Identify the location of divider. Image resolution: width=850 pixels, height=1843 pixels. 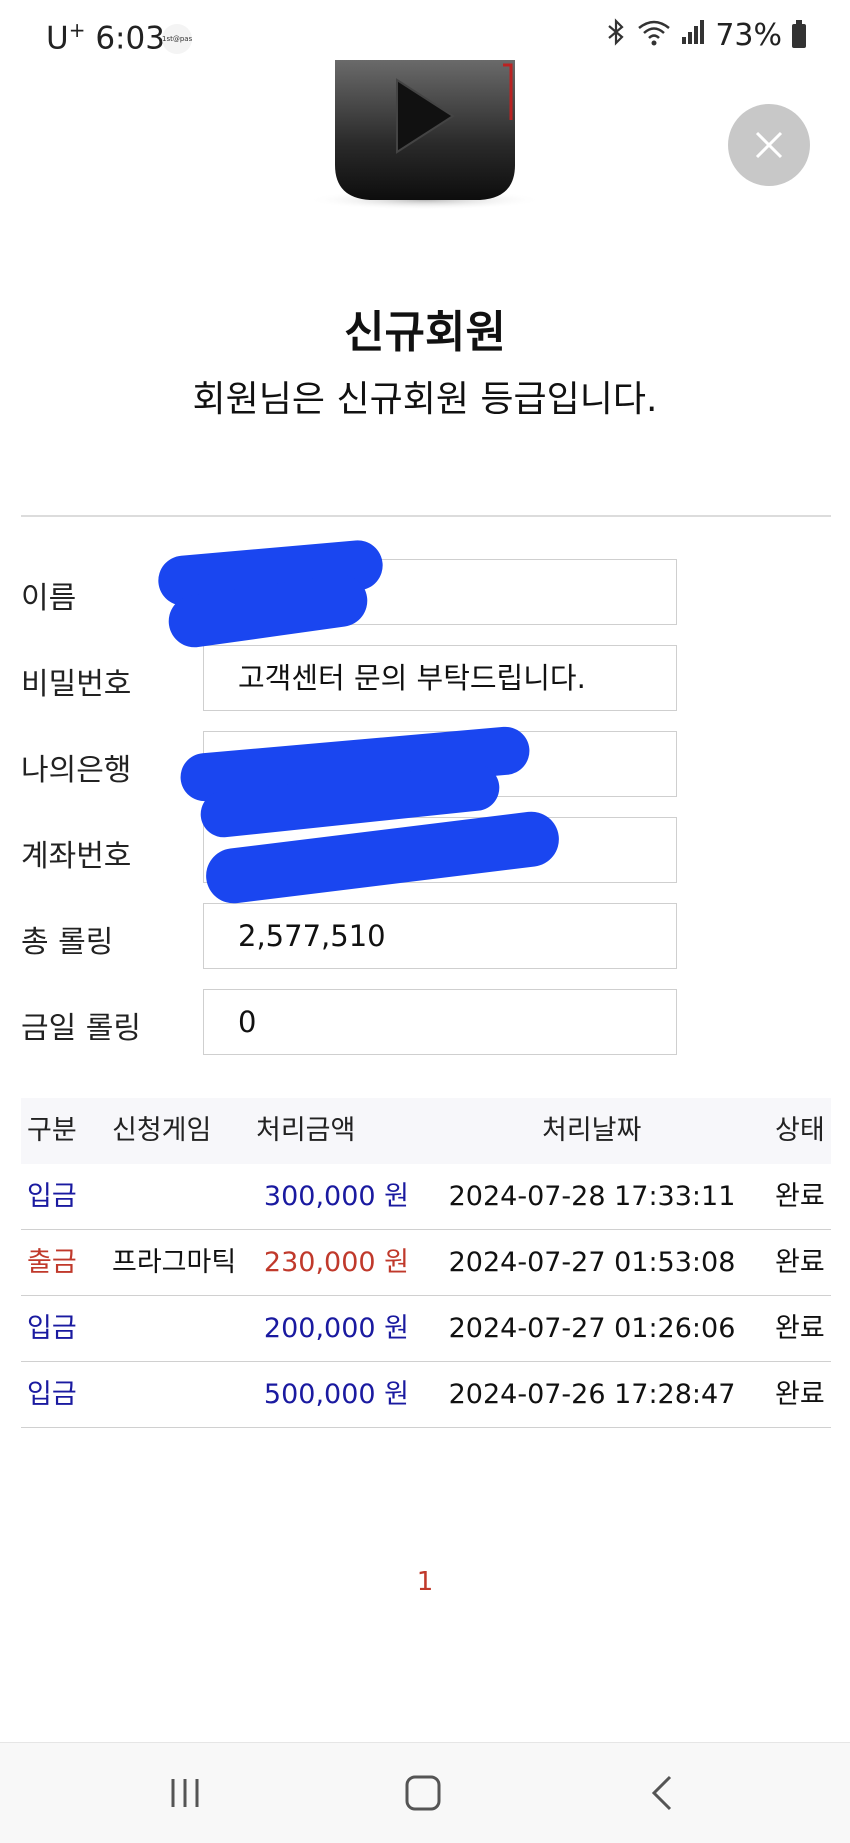
(426, 516).